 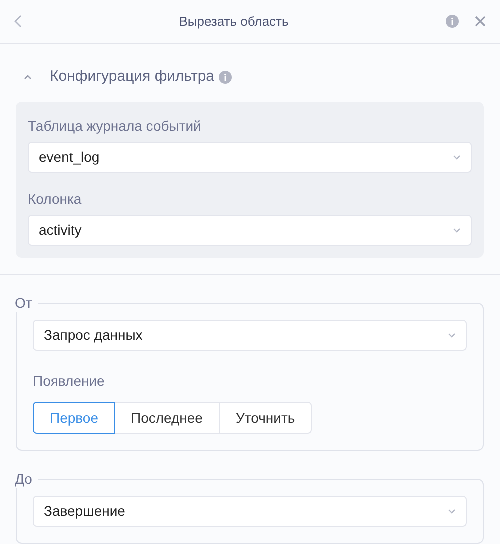 What do you see at coordinates (250, 335) in the screenshot?
I see `dropdown: Запрос данных` at bounding box center [250, 335].